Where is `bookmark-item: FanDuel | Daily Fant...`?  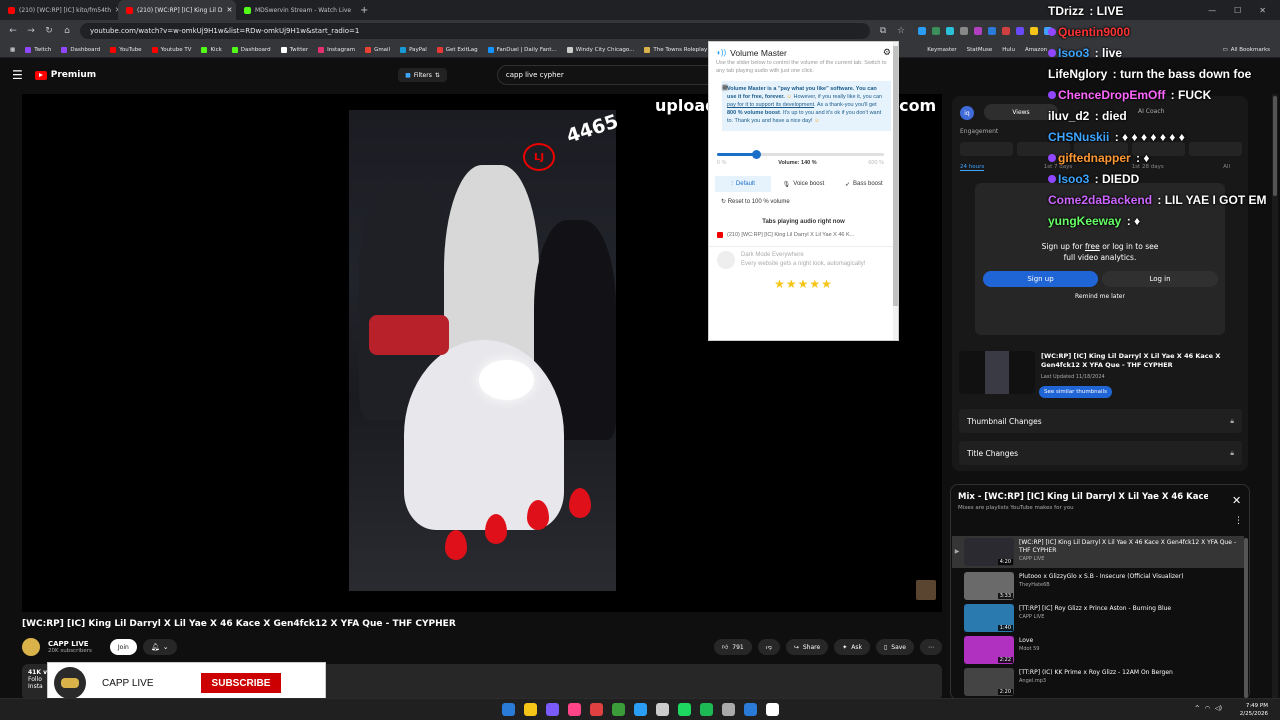
bookmark-item: FanDuel | Daily Fant... is located at coordinates (522, 49).